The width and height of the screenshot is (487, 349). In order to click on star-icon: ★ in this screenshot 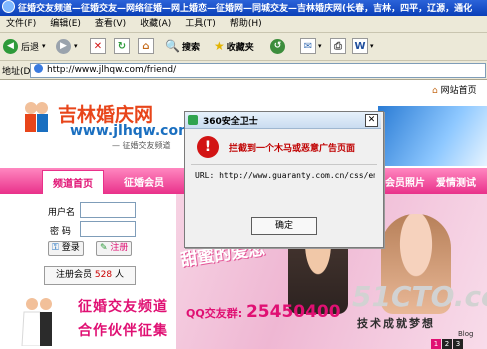, I will do `click(219, 46)`.